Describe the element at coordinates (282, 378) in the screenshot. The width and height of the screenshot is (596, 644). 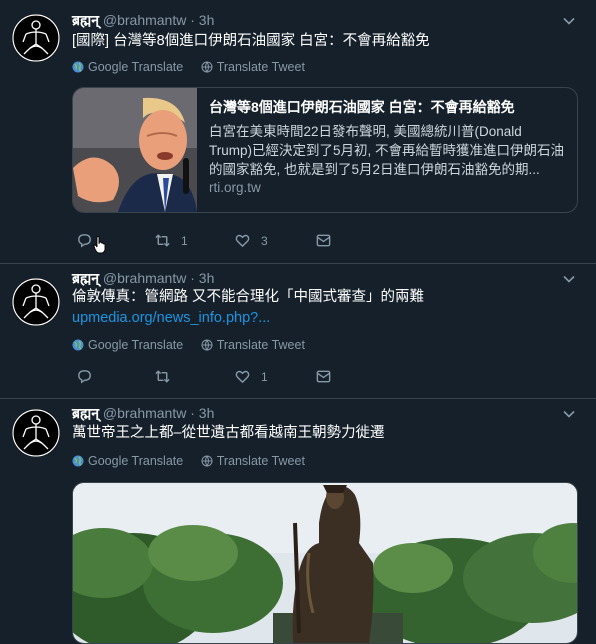
I see `tweet-actions: 1` at that location.